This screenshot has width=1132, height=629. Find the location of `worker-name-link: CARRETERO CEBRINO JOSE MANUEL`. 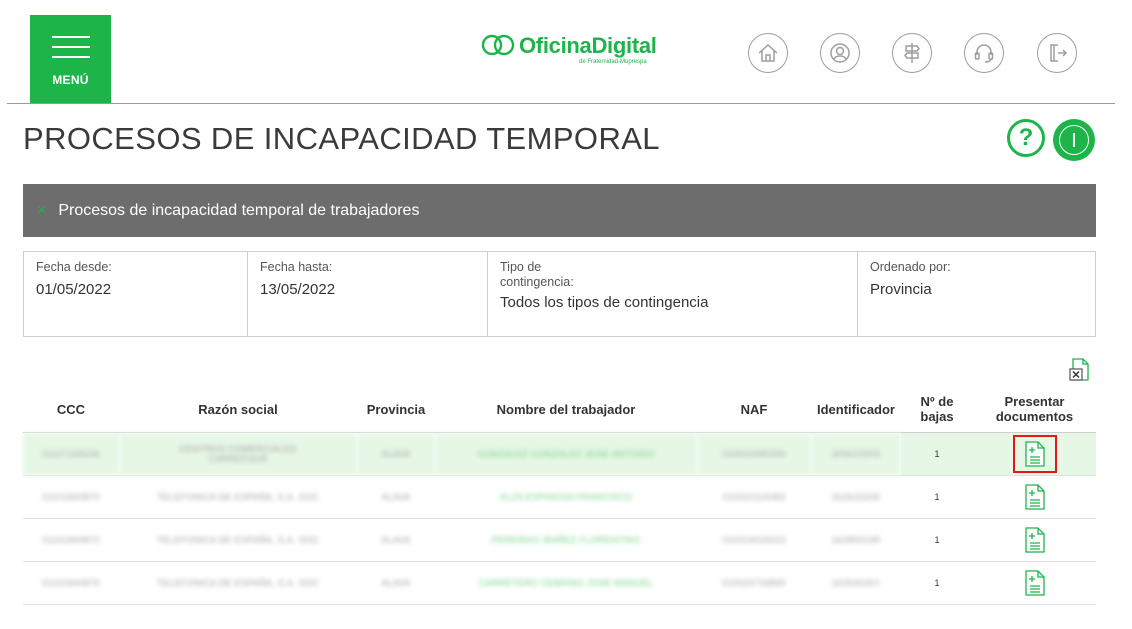

worker-name-link: CARRETERO CEBRINO JOSE MANUEL is located at coordinates (566, 583).